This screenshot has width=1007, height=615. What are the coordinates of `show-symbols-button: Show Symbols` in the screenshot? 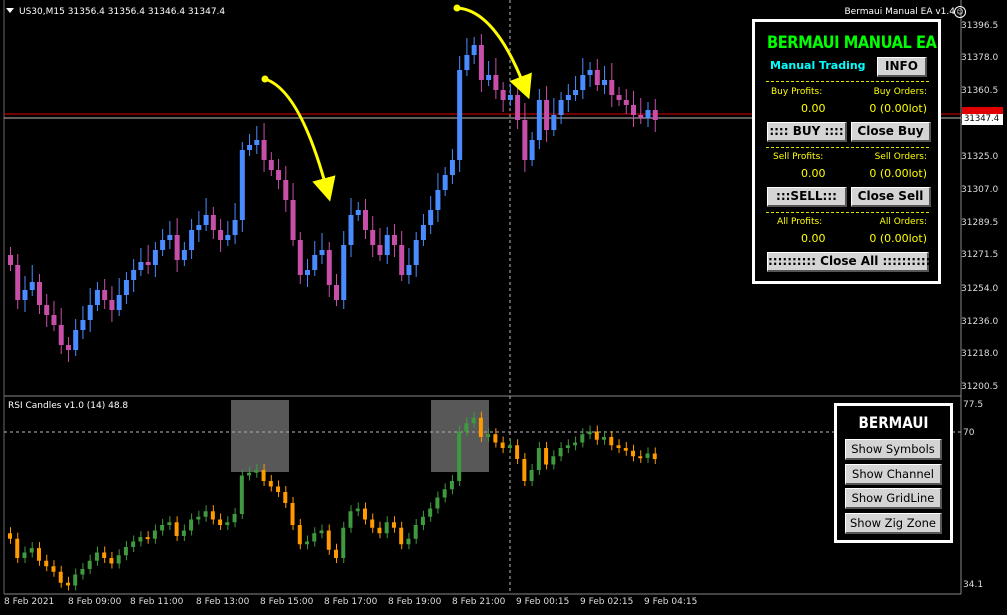 It's located at (893, 449).